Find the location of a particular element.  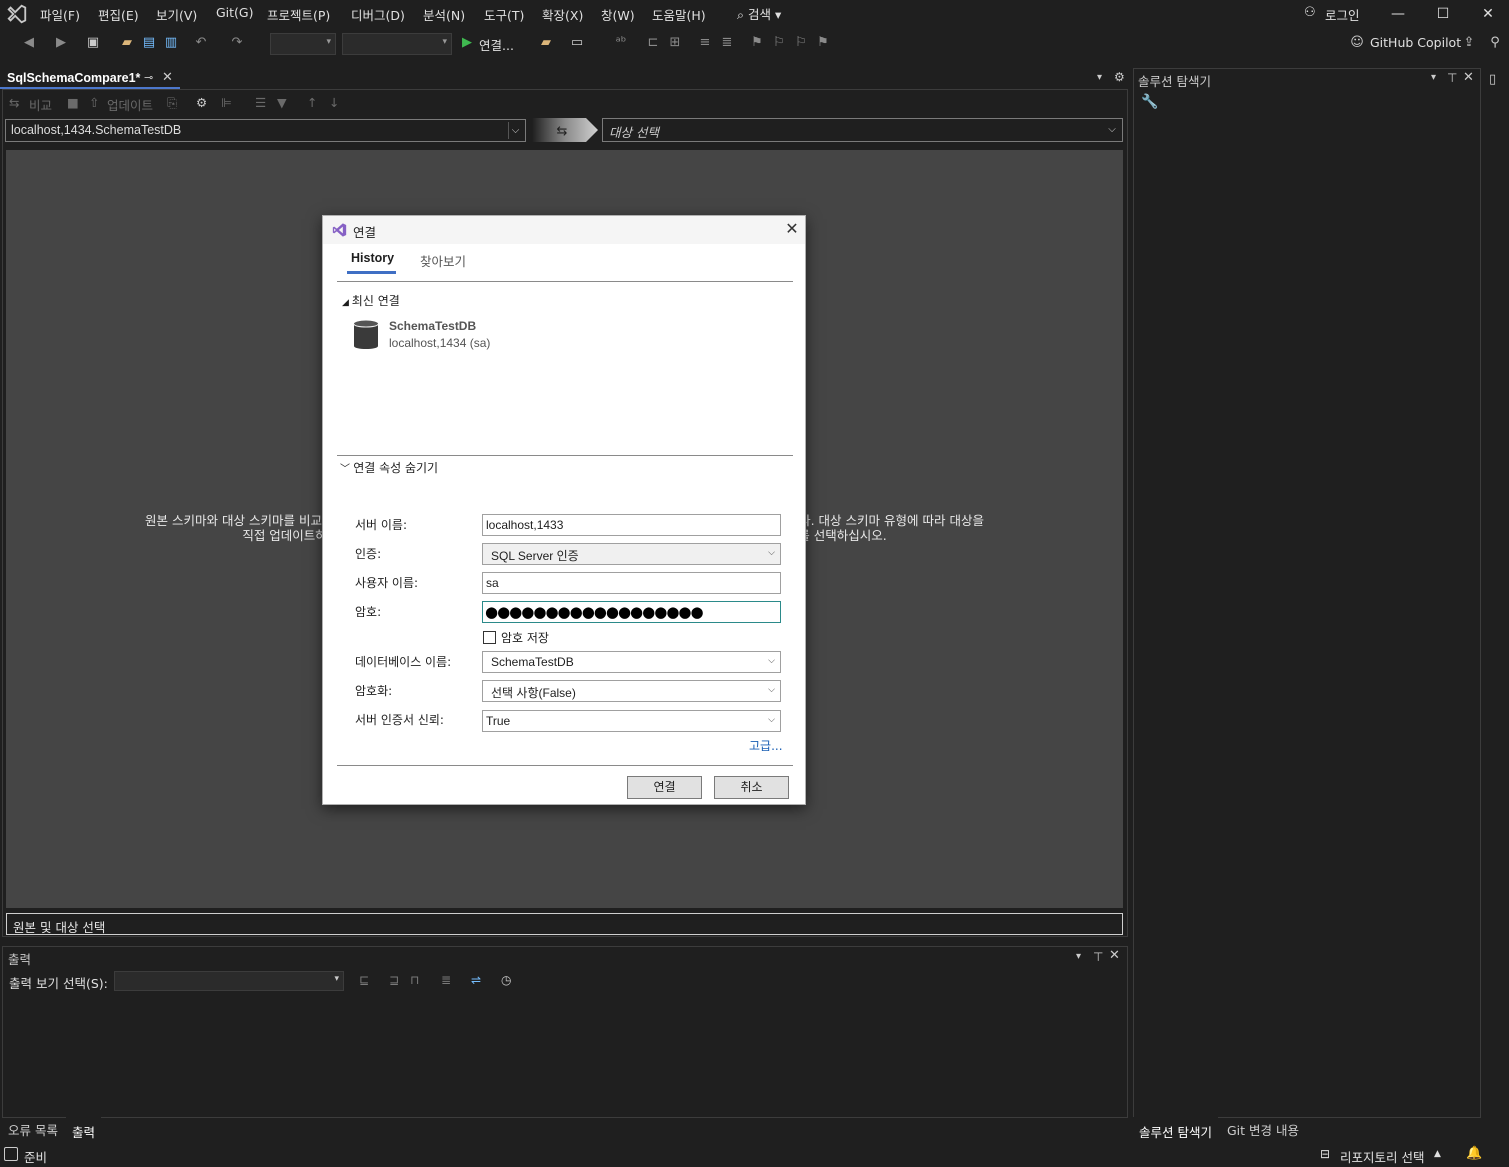

save-password-checkbox is located at coordinates (489, 637).